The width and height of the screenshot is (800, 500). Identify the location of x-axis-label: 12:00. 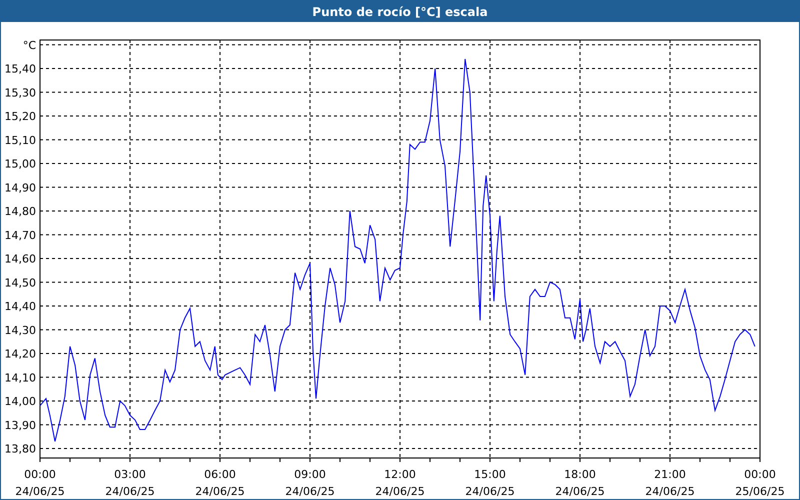
(400, 474).